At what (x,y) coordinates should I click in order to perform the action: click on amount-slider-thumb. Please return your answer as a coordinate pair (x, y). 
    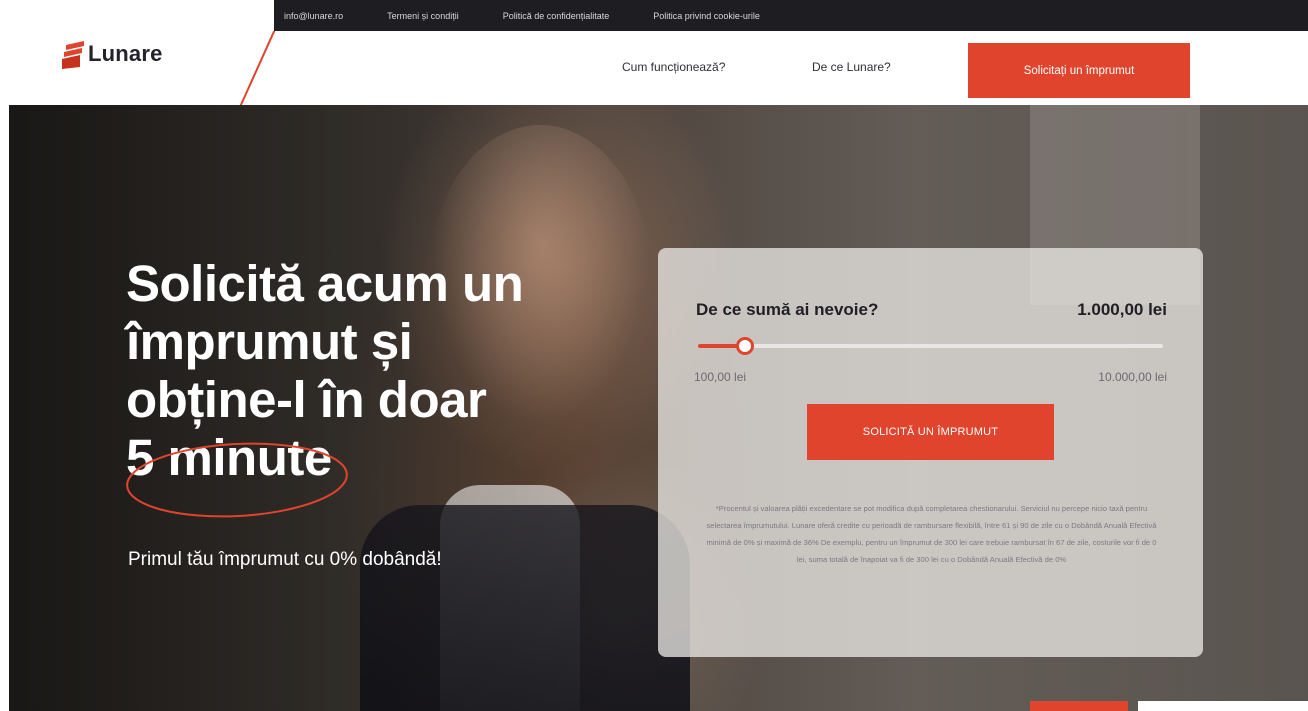
    Looking at the image, I should click on (744, 346).